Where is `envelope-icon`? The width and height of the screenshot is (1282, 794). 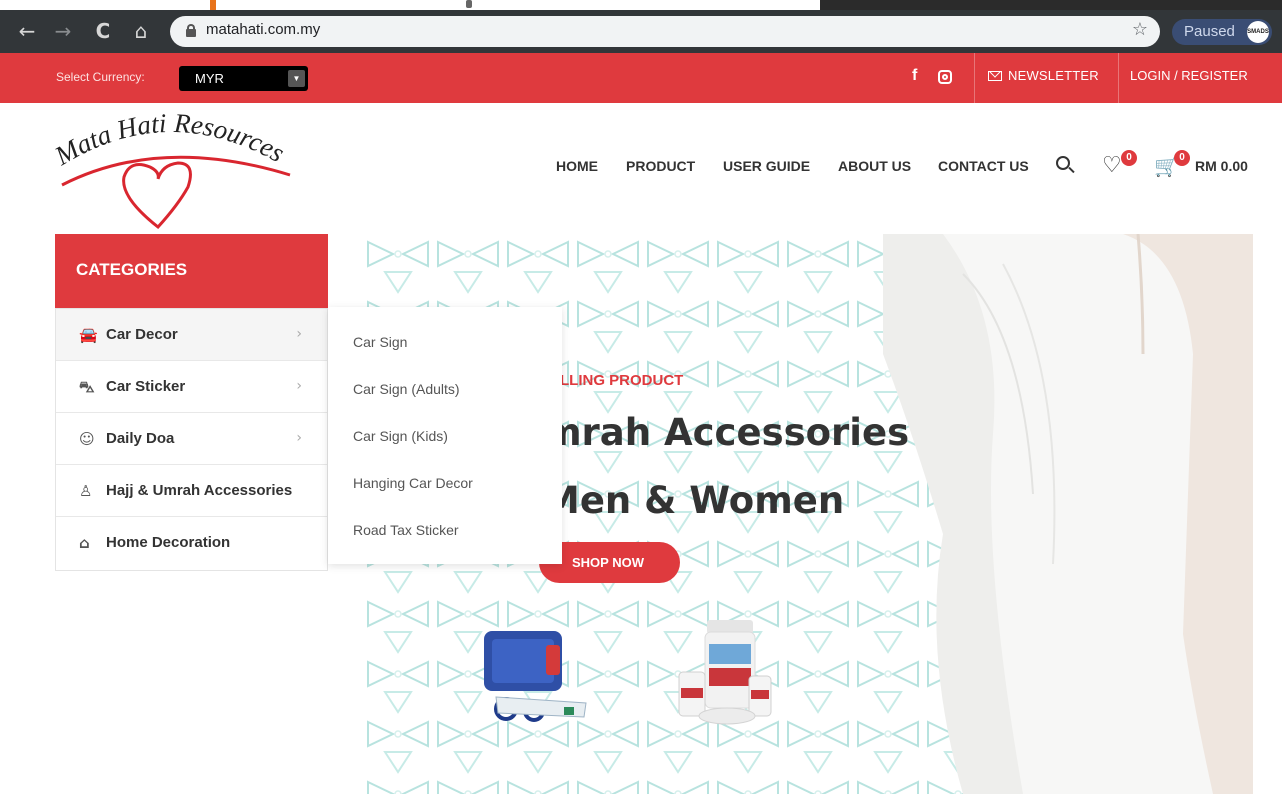 envelope-icon is located at coordinates (995, 76).